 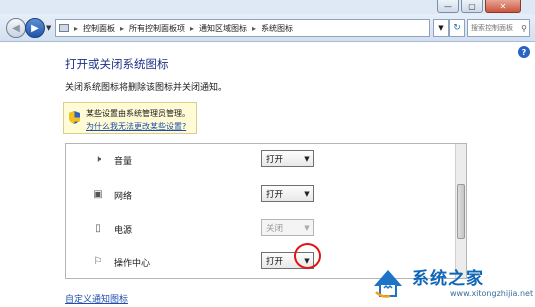 What do you see at coordinates (494, 28) in the screenshot?
I see `search-input` at bounding box center [494, 28].